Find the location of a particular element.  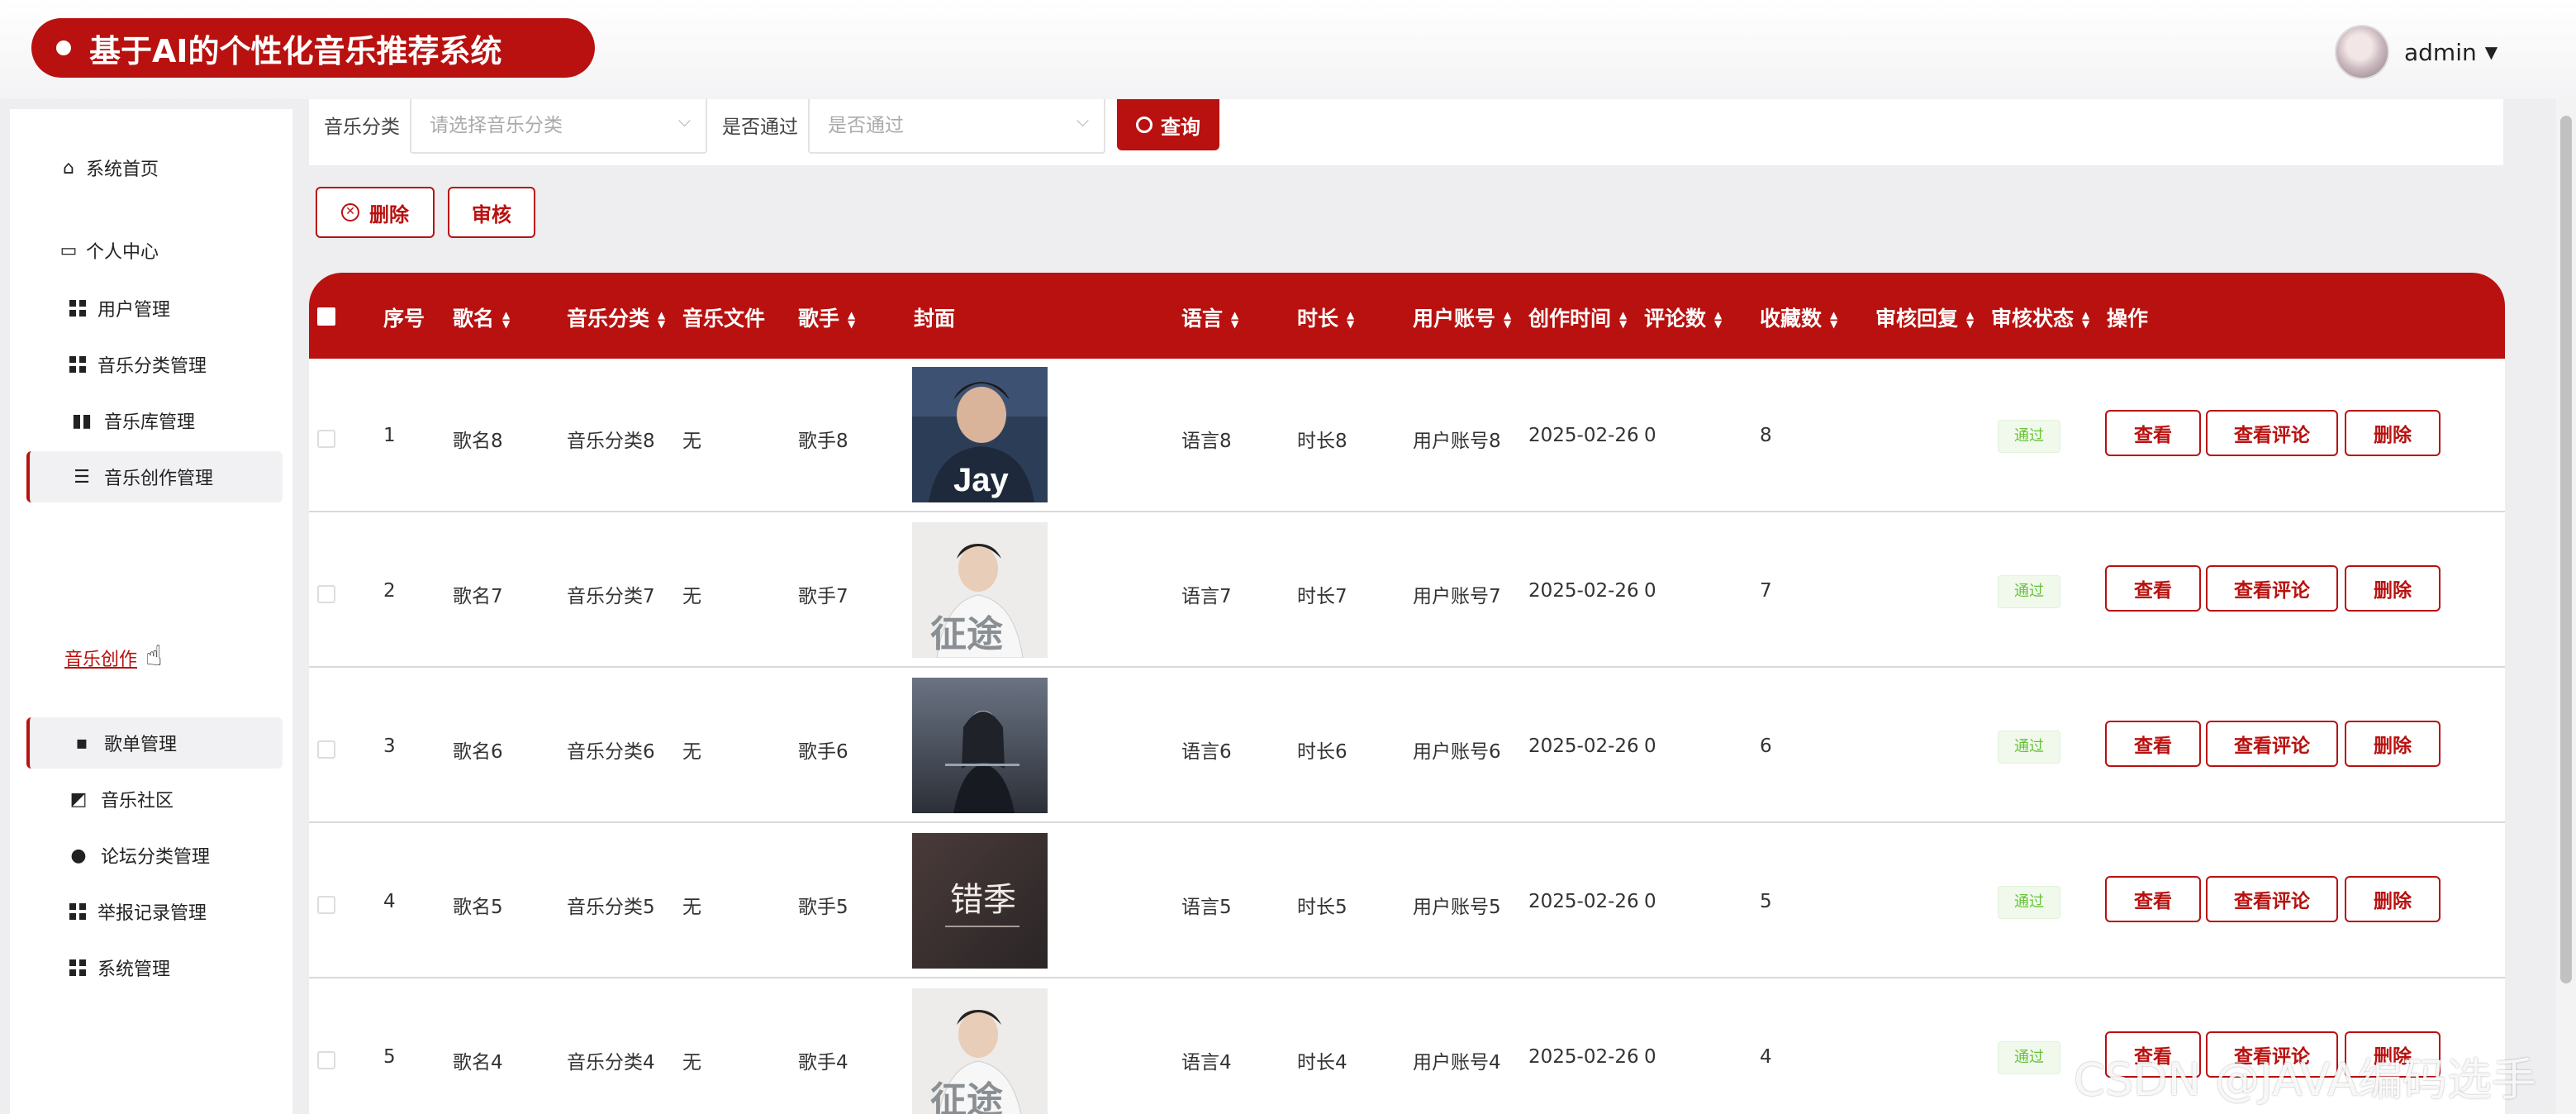

user-menu: admin ▼ is located at coordinates (2416, 52).